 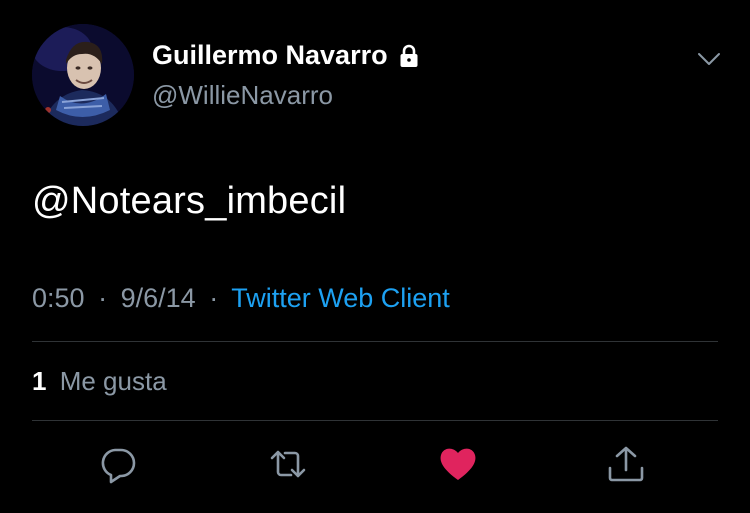 I want to click on share-icon, so click(x=626, y=464).